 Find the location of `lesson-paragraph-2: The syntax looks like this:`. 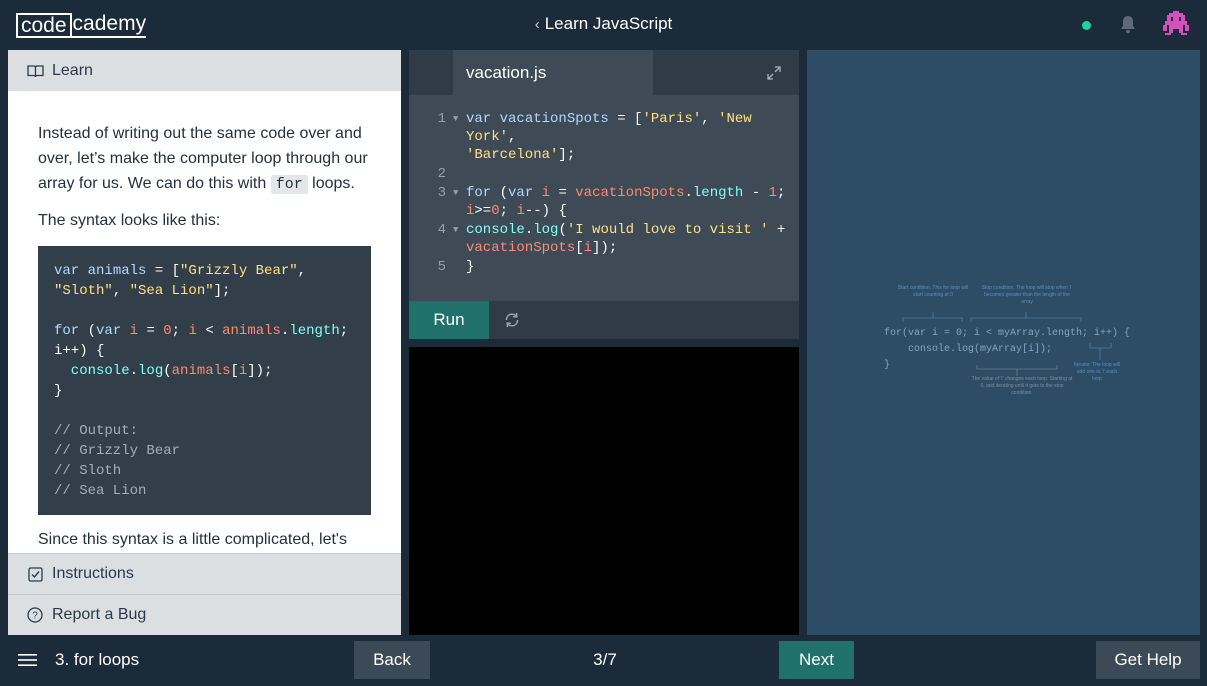

lesson-paragraph-2: The syntax looks like this: is located at coordinates (129, 220).